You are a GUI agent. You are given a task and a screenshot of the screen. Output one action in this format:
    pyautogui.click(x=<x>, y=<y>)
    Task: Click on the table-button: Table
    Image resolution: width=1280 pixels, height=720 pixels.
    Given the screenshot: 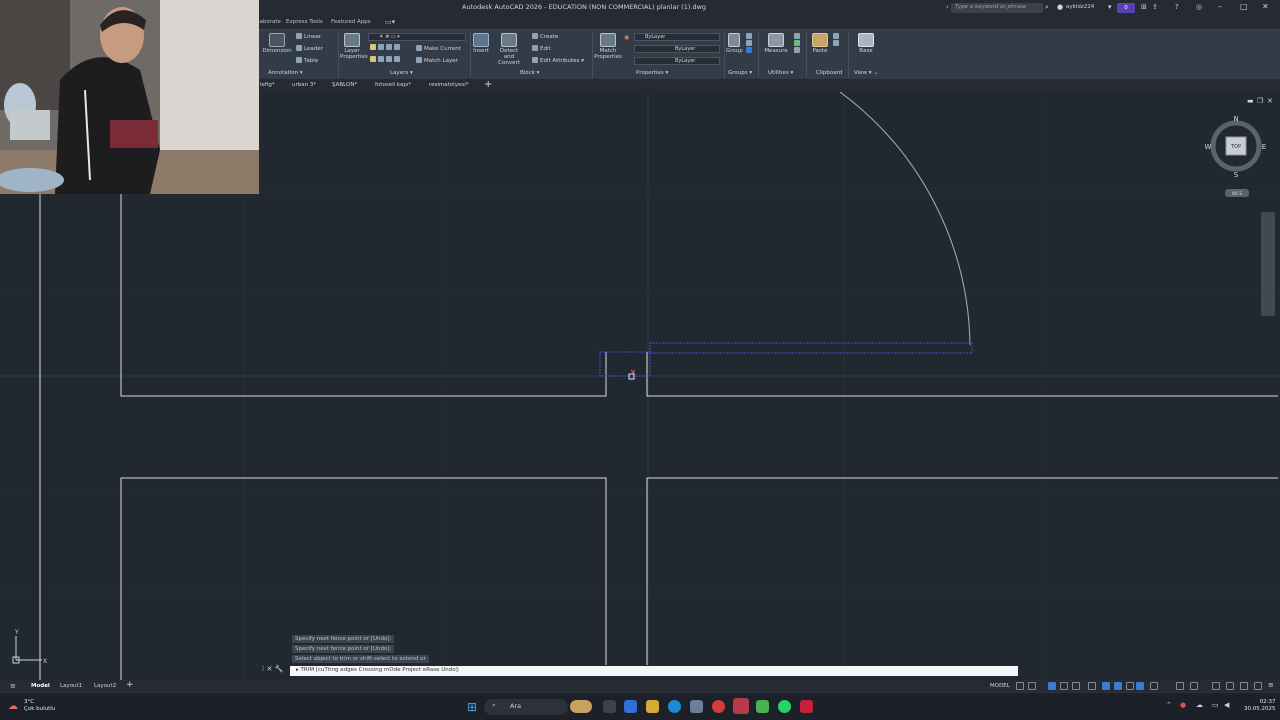 What is the action you would take?
    pyautogui.click(x=307, y=60)
    